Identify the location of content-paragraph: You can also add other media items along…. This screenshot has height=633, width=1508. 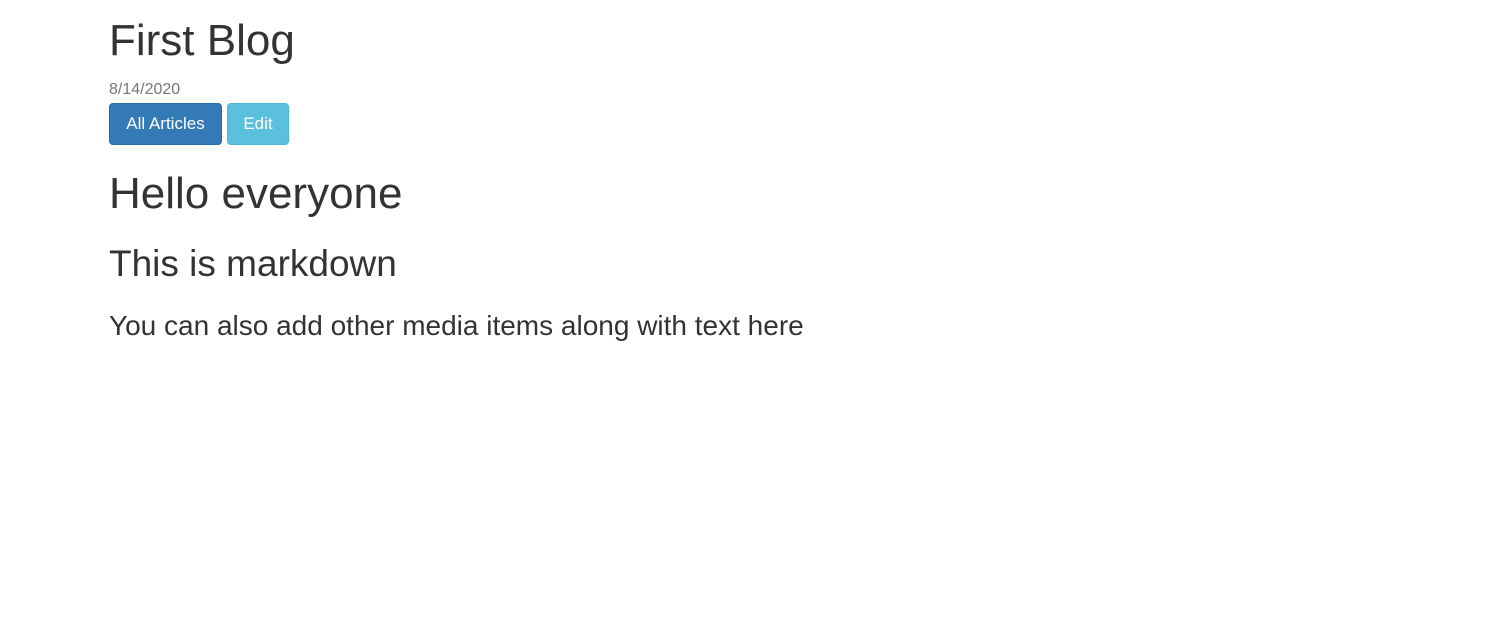
(456, 325).